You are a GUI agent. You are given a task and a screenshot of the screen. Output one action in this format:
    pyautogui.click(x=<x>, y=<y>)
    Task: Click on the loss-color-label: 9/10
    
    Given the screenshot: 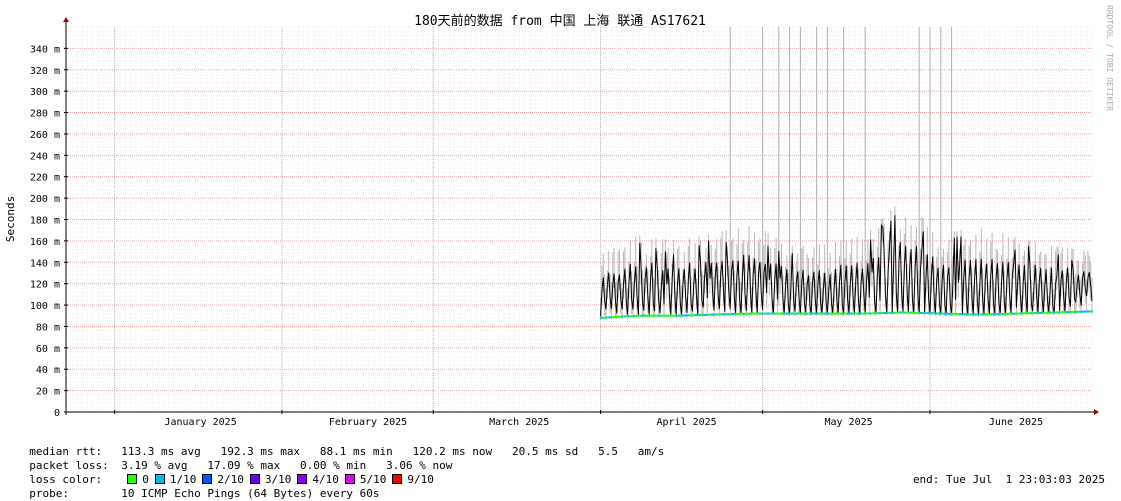 What is the action you would take?
    pyautogui.click(x=420, y=479)
    